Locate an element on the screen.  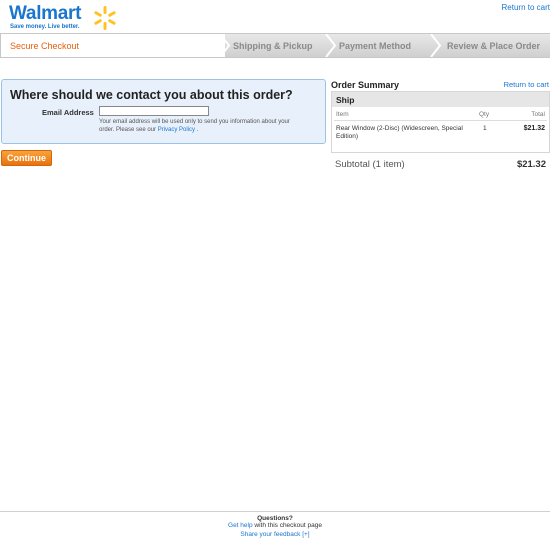
step-payment-method: Payment Method is located at coordinates (382, 45).